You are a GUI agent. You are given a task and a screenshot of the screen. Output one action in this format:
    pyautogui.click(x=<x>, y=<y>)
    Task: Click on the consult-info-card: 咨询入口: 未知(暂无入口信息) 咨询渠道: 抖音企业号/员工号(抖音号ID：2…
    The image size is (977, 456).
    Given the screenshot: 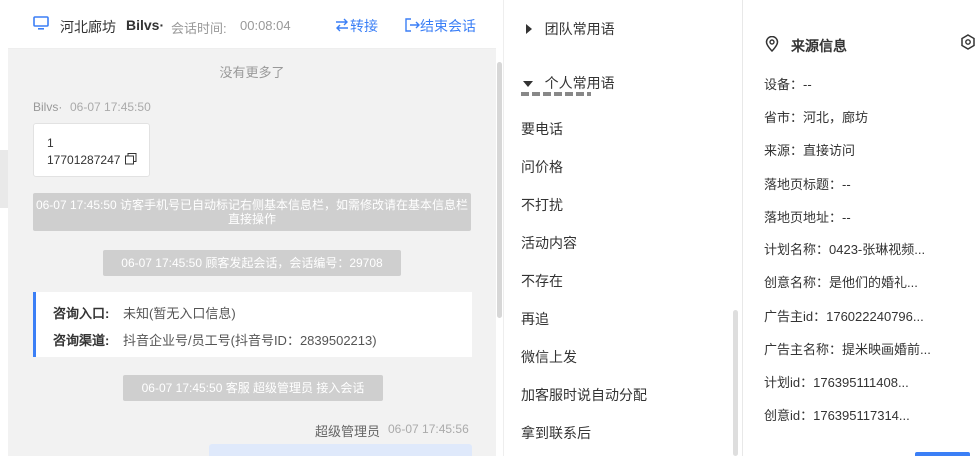 What is the action you would take?
    pyautogui.click(x=252, y=324)
    